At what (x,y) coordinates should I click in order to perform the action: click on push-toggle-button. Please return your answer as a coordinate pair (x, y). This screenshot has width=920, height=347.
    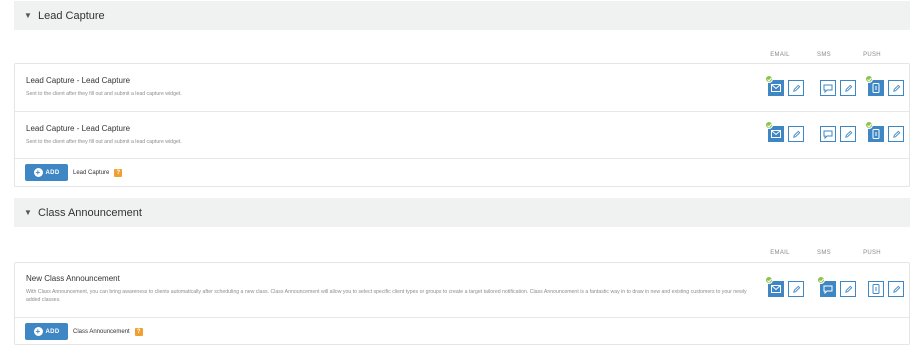
    Looking at the image, I should click on (876, 289).